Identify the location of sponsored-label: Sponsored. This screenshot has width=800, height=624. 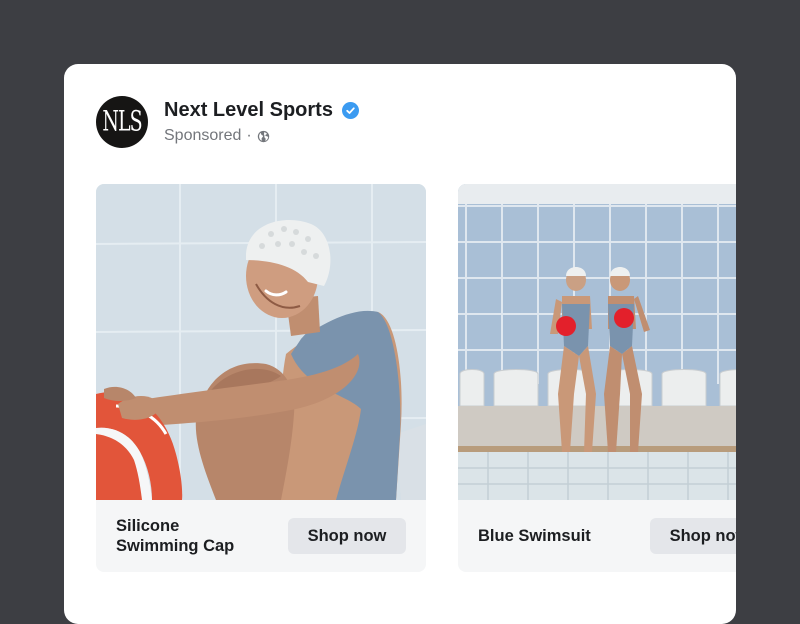
(202, 136).